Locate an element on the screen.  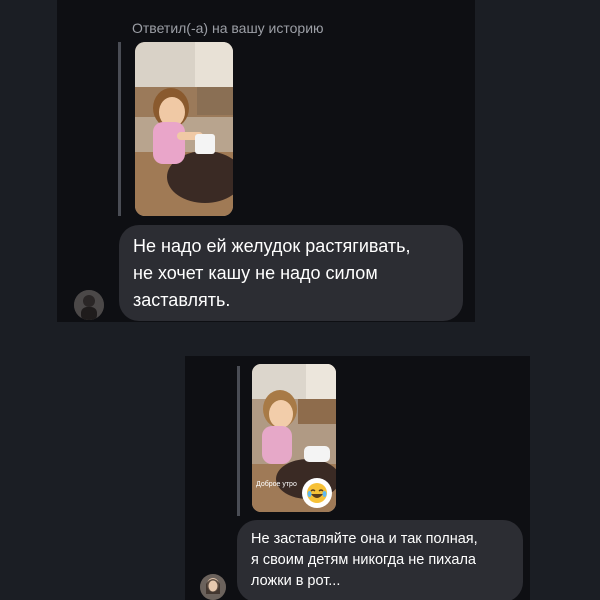
message-text-line: Не заставляйте она и так полная, is located at coordinates (364, 539).